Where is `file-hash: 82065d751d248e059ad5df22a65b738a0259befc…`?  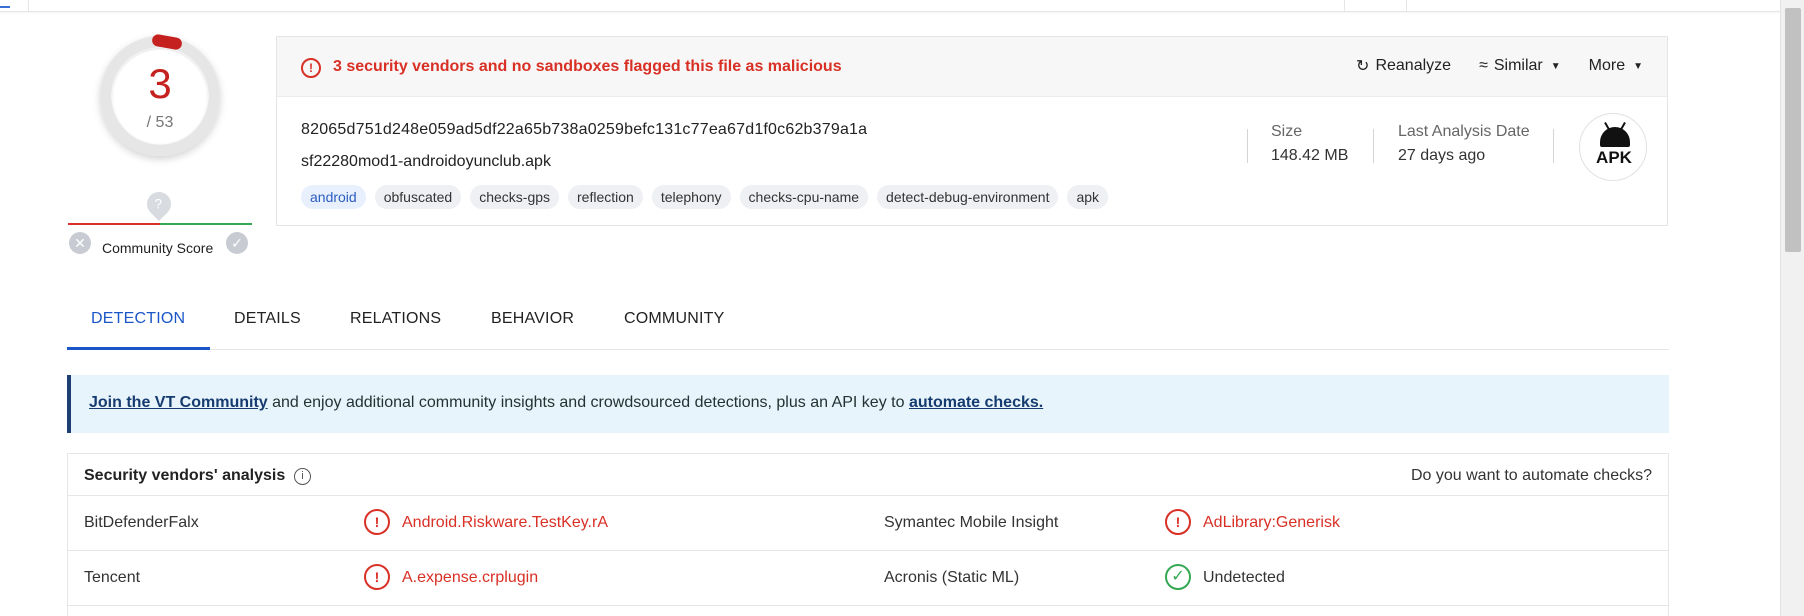
file-hash: 82065d751d248e059ad5df22a65b738a0259befc… is located at coordinates (584, 130).